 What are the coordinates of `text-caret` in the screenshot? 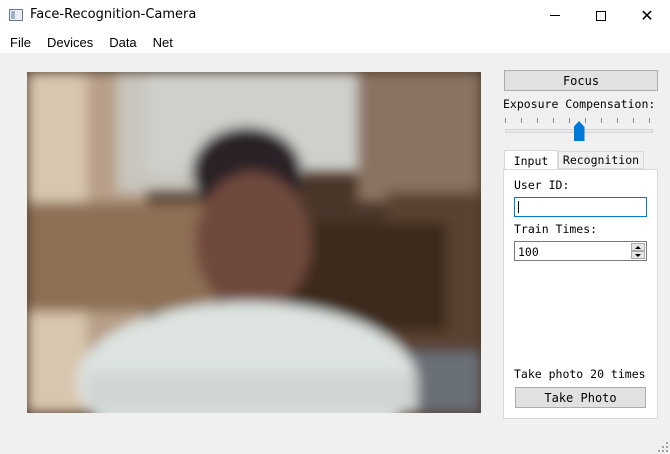 It's located at (518, 207).